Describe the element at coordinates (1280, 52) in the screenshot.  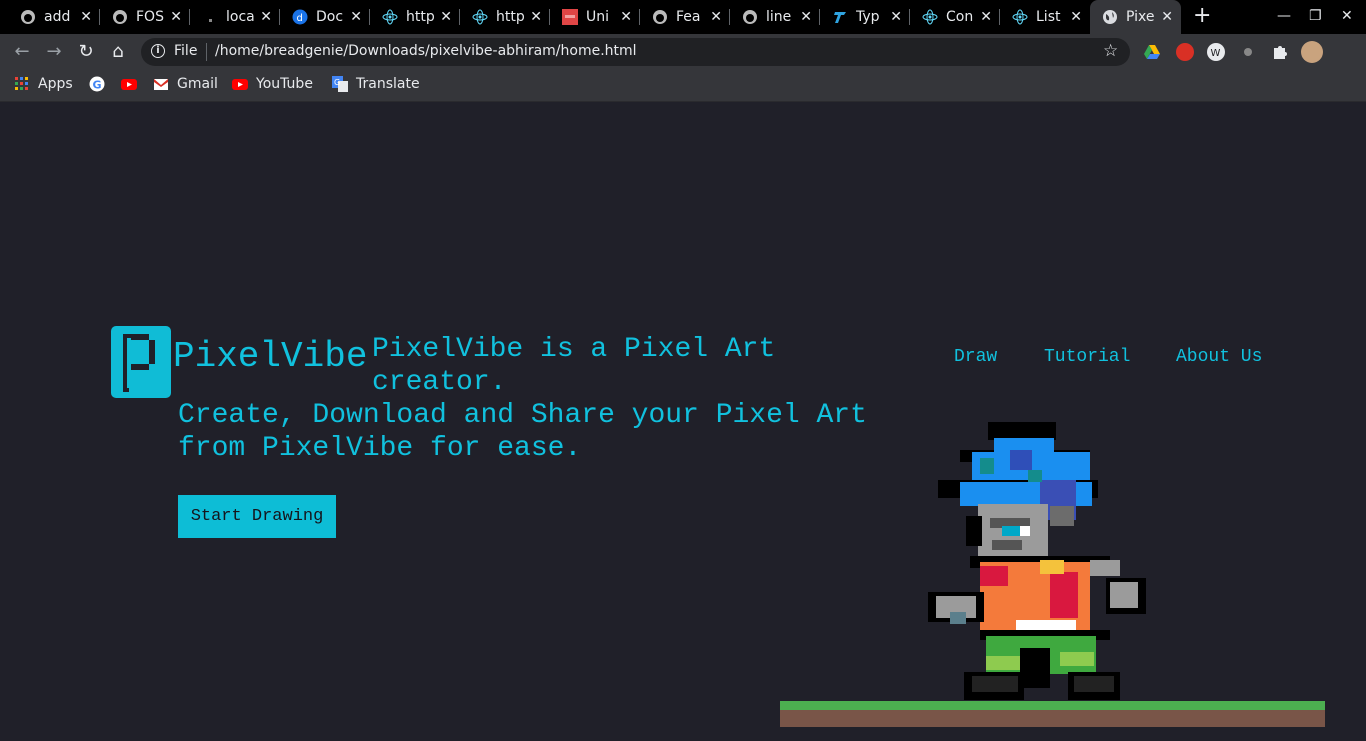
I see `puzzle-icon` at that location.